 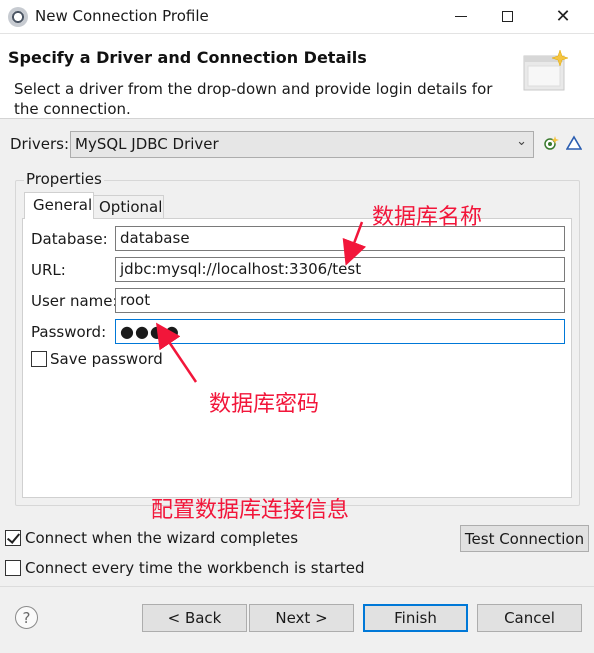 What do you see at coordinates (551, 143) in the screenshot?
I see `new-driver-icon` at bounding box center [551, 143].